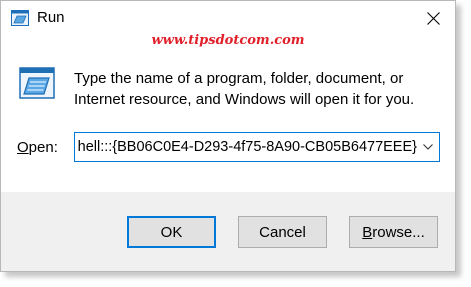 The width and height of the screenshot is (471, 287). Describe the element at coordinates (228, 40) in the screenshot. I see `watermark: www.tipsdotcom.com` at that location.